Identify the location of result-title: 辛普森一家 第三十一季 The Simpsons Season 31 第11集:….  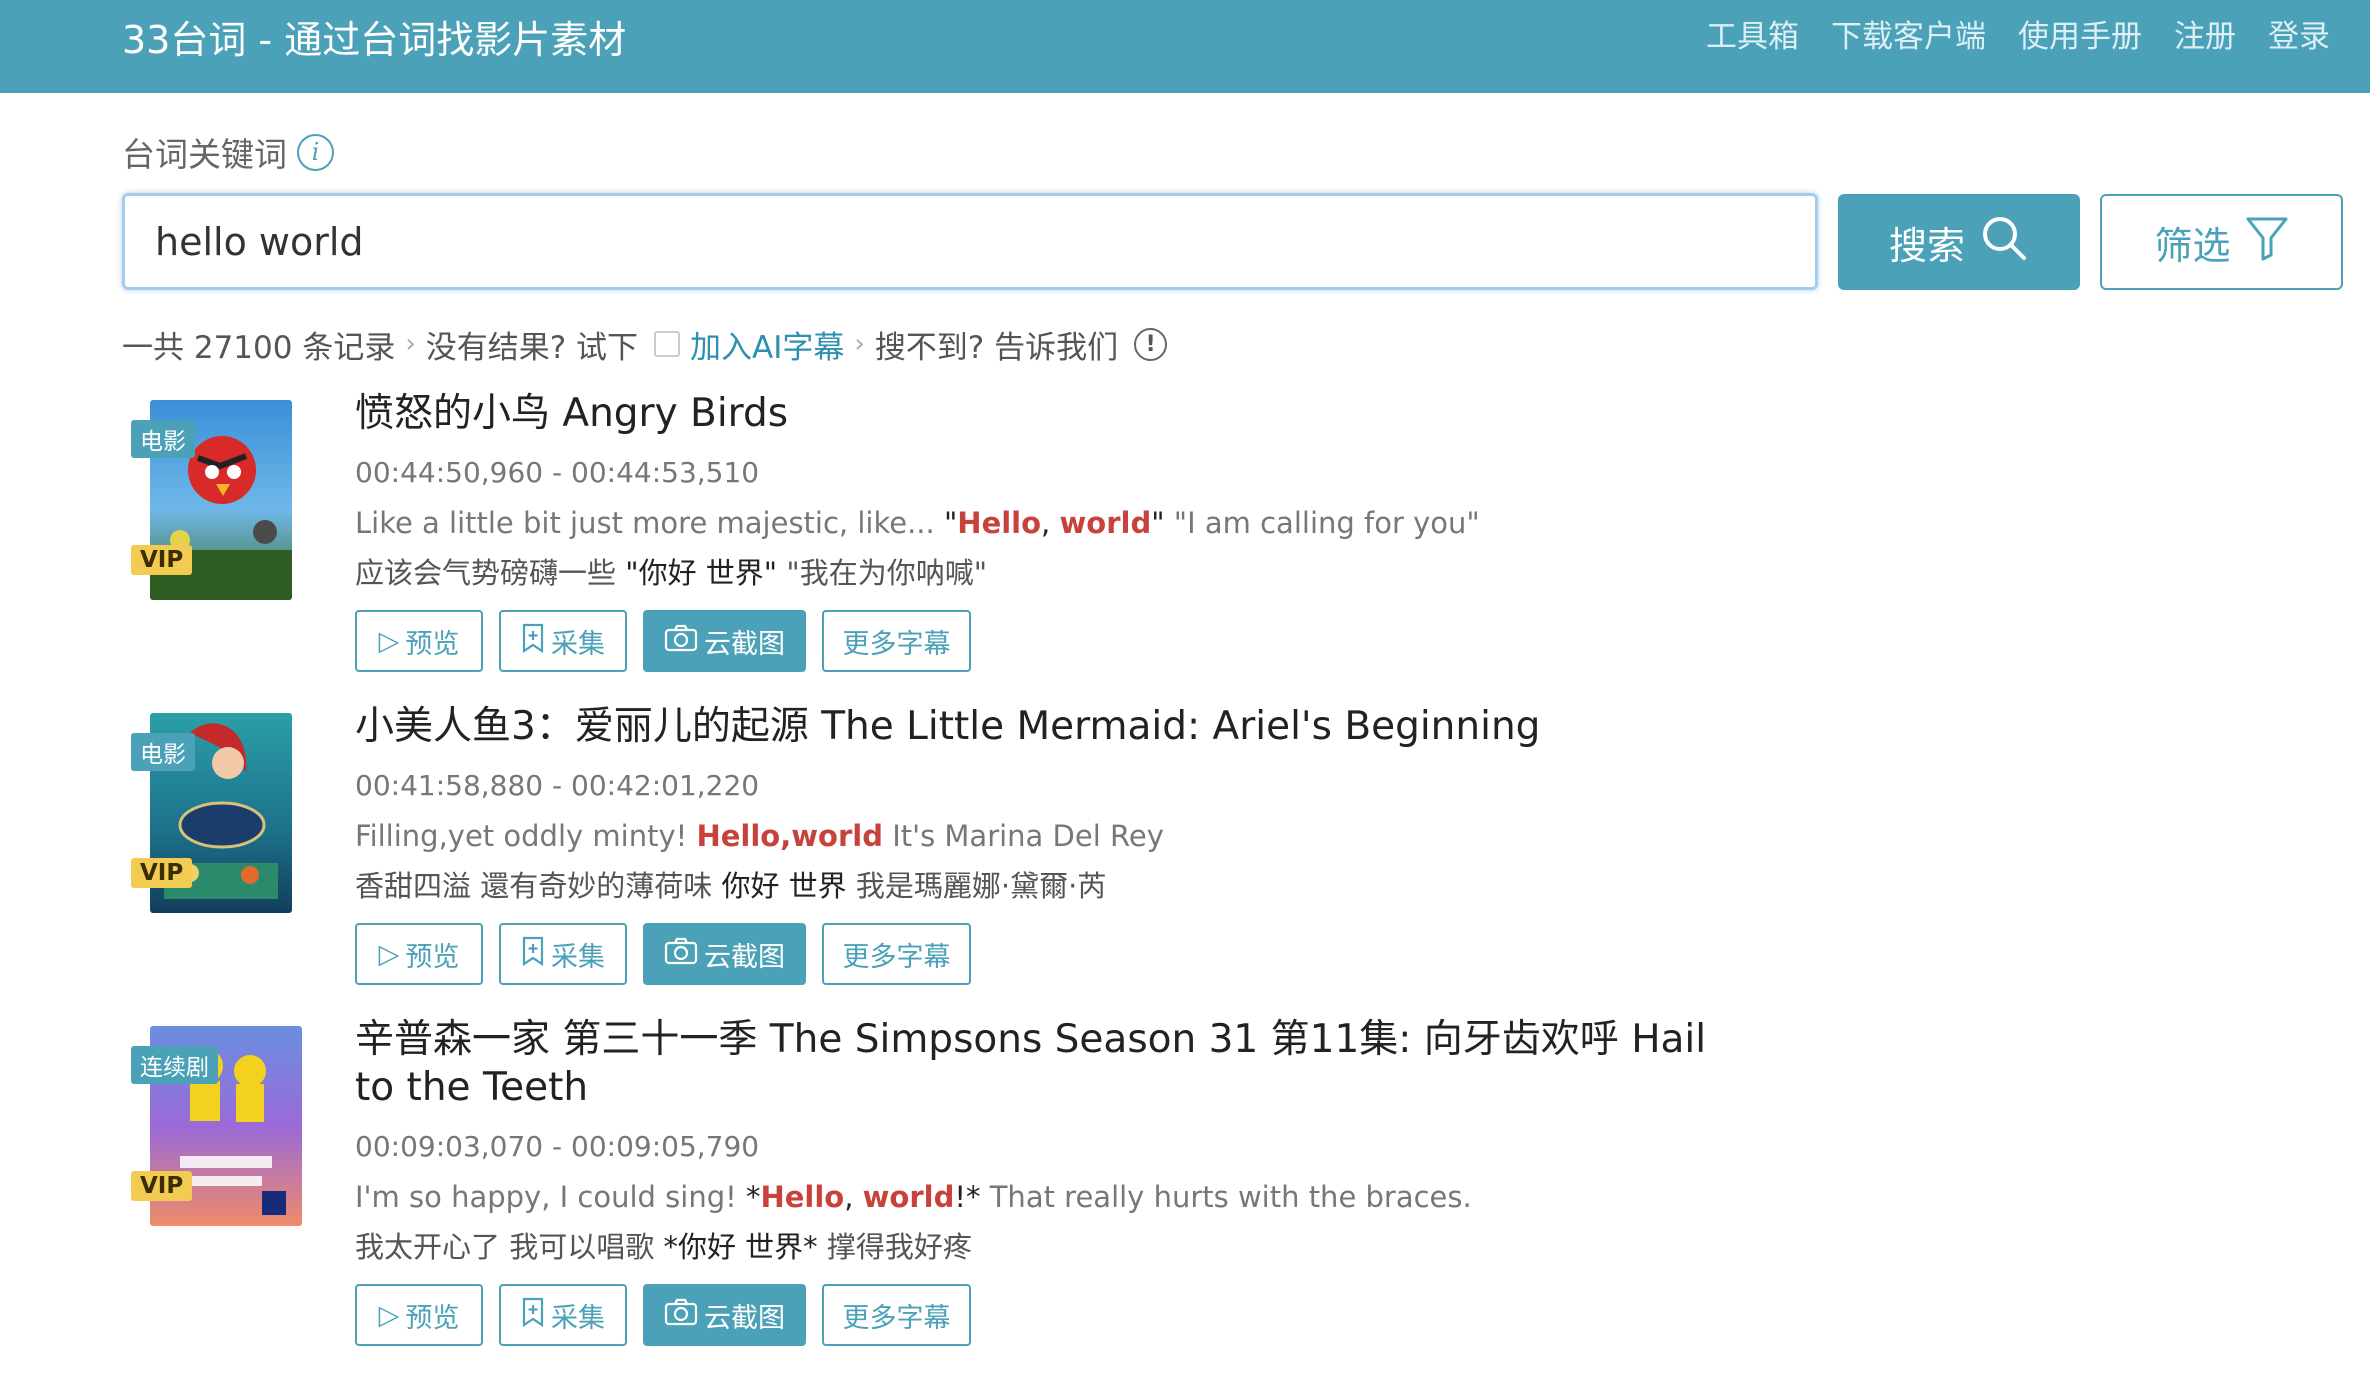
(1040, 1064).